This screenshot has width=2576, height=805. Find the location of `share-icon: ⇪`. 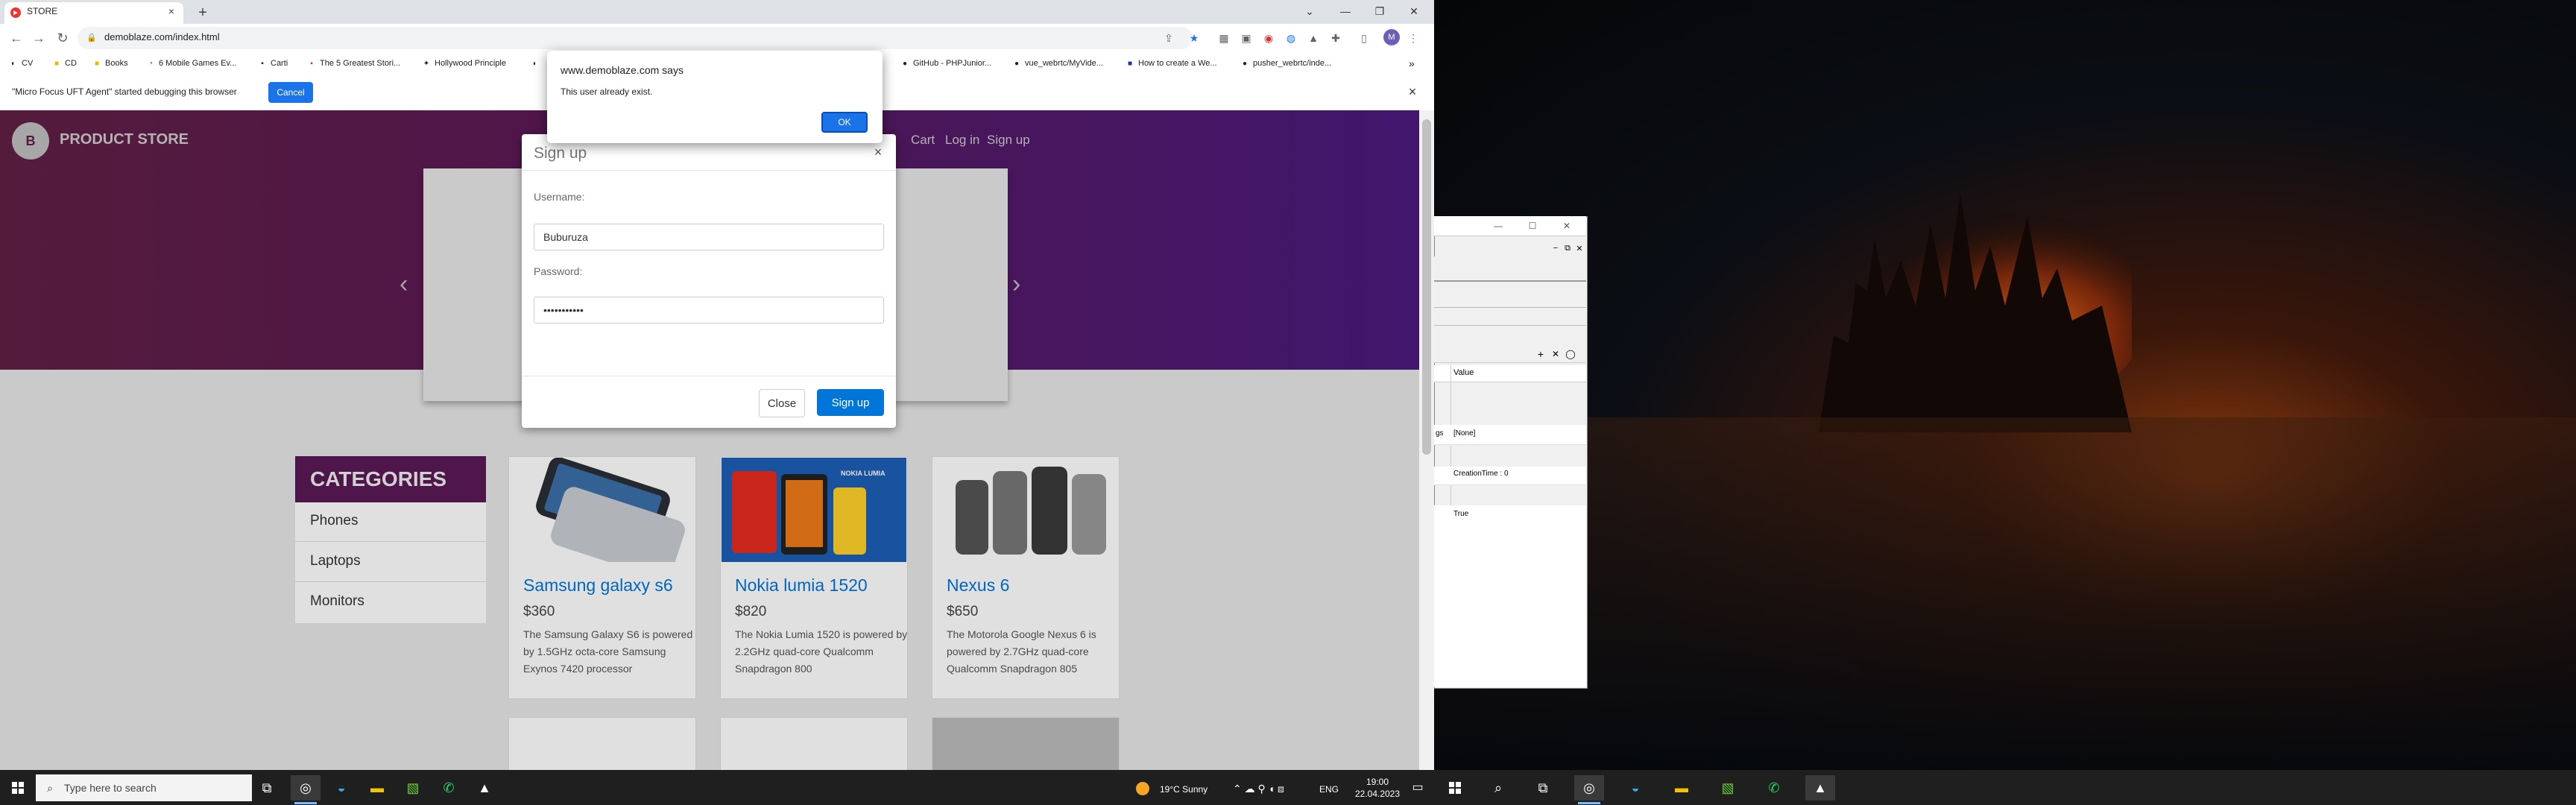

share-icon: ⇪ is located at coordinates (1169, 38).